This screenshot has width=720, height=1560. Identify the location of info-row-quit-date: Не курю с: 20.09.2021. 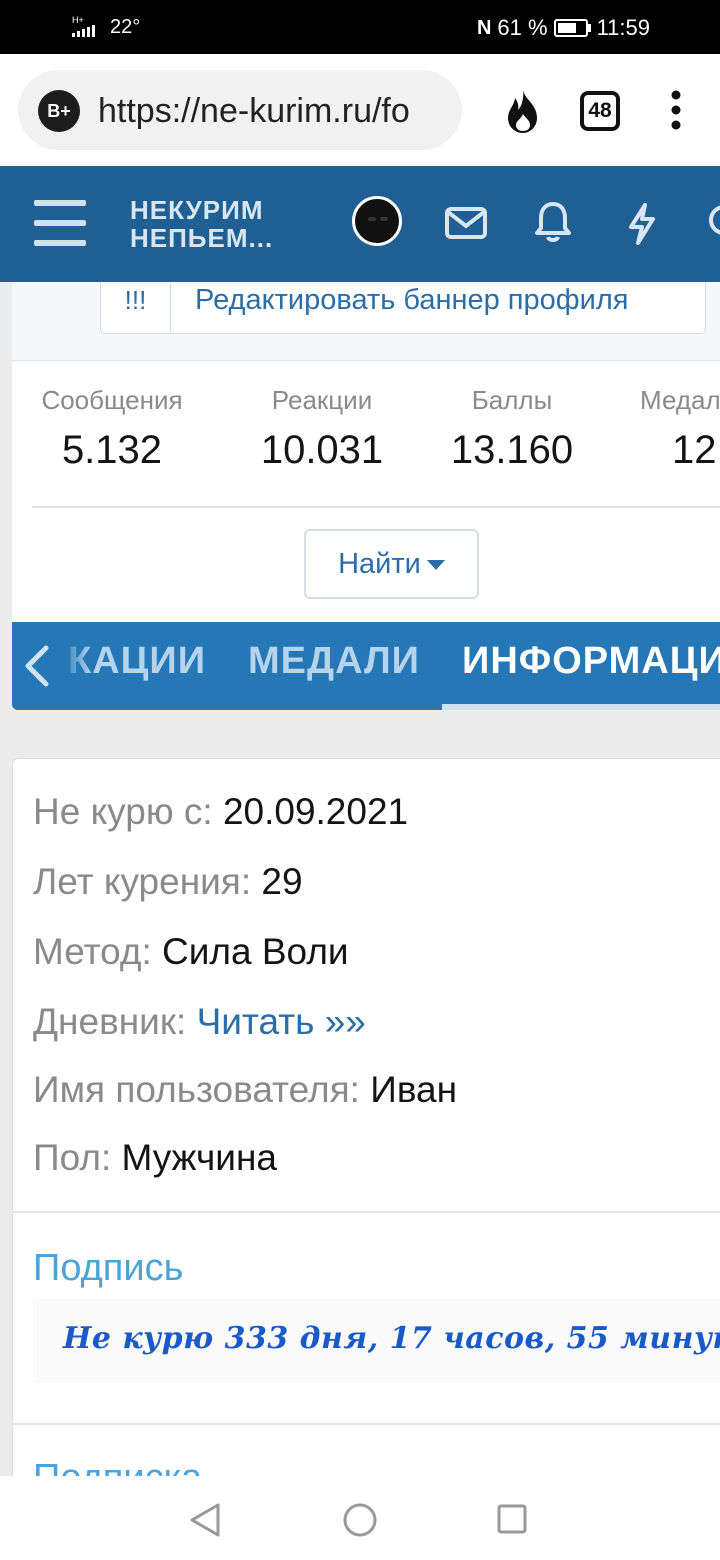
(221, 811).